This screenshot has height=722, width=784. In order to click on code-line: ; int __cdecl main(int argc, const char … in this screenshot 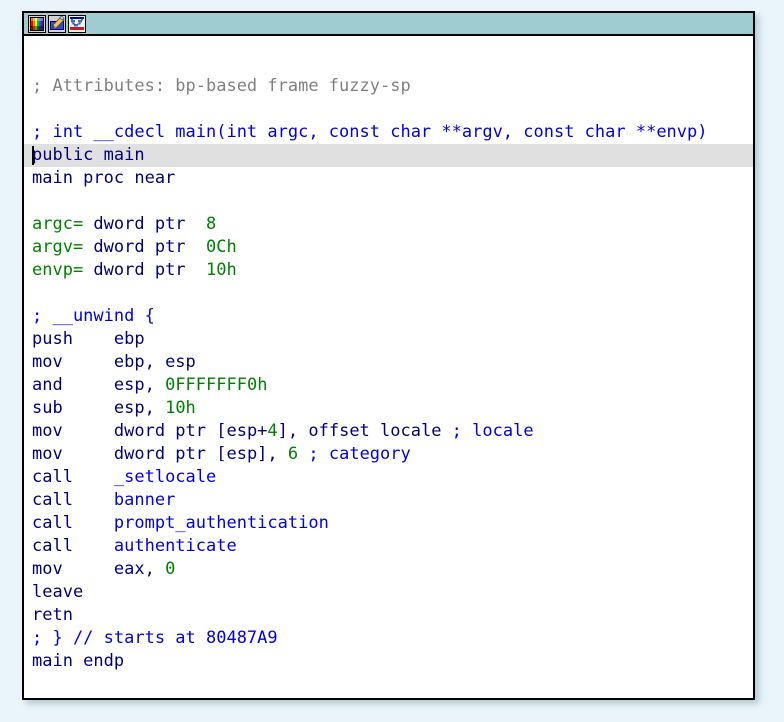, I will do `click(388, 132)`.